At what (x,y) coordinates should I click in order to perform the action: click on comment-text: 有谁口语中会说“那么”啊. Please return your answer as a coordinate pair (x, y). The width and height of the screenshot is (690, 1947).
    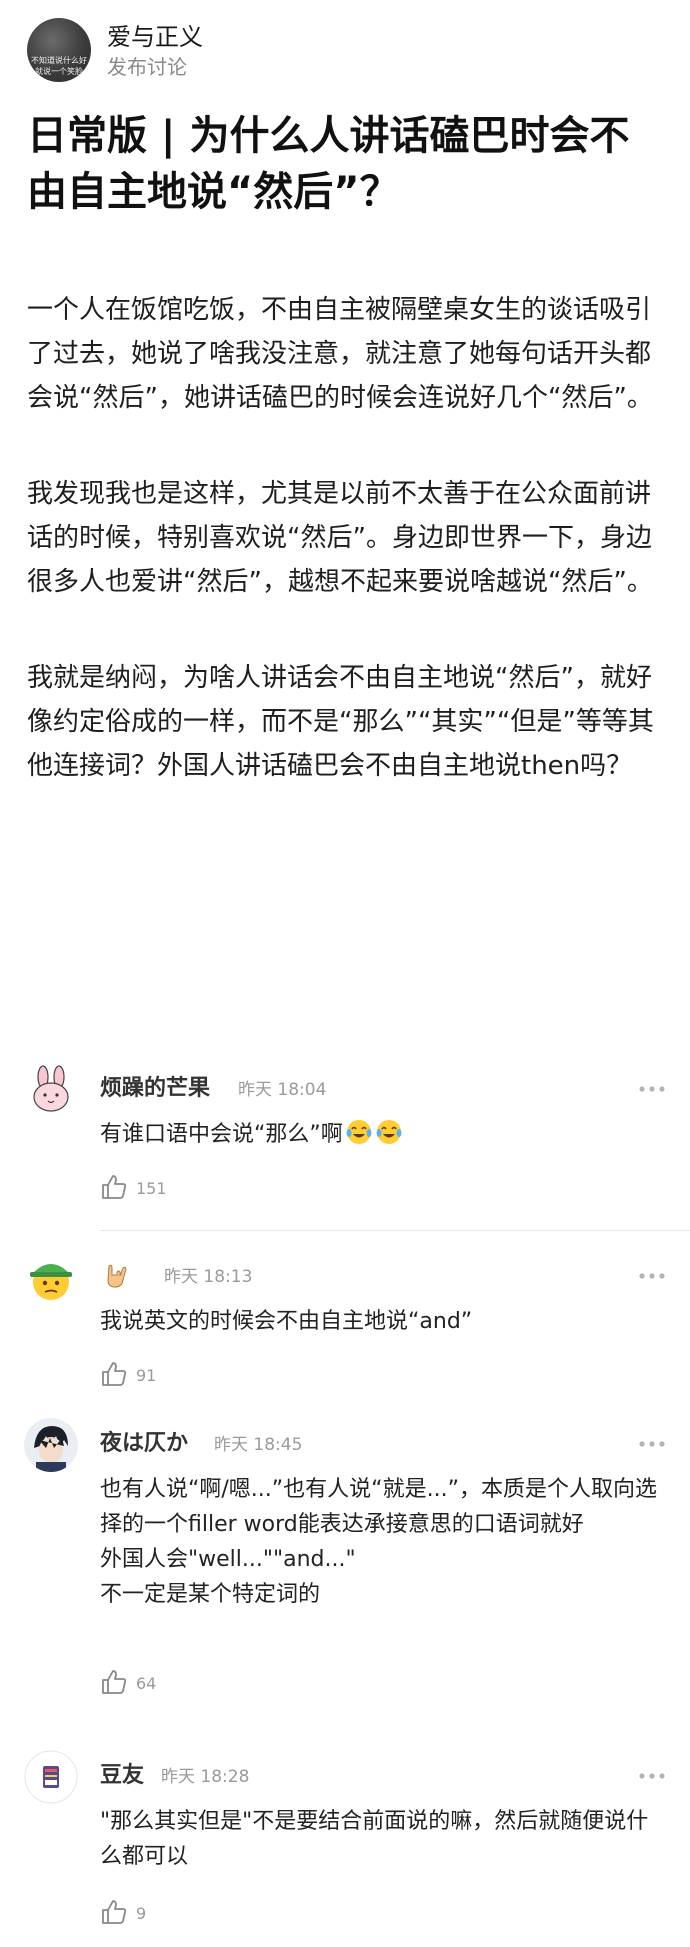
    Looking at the image, I should click on (385, 1134).